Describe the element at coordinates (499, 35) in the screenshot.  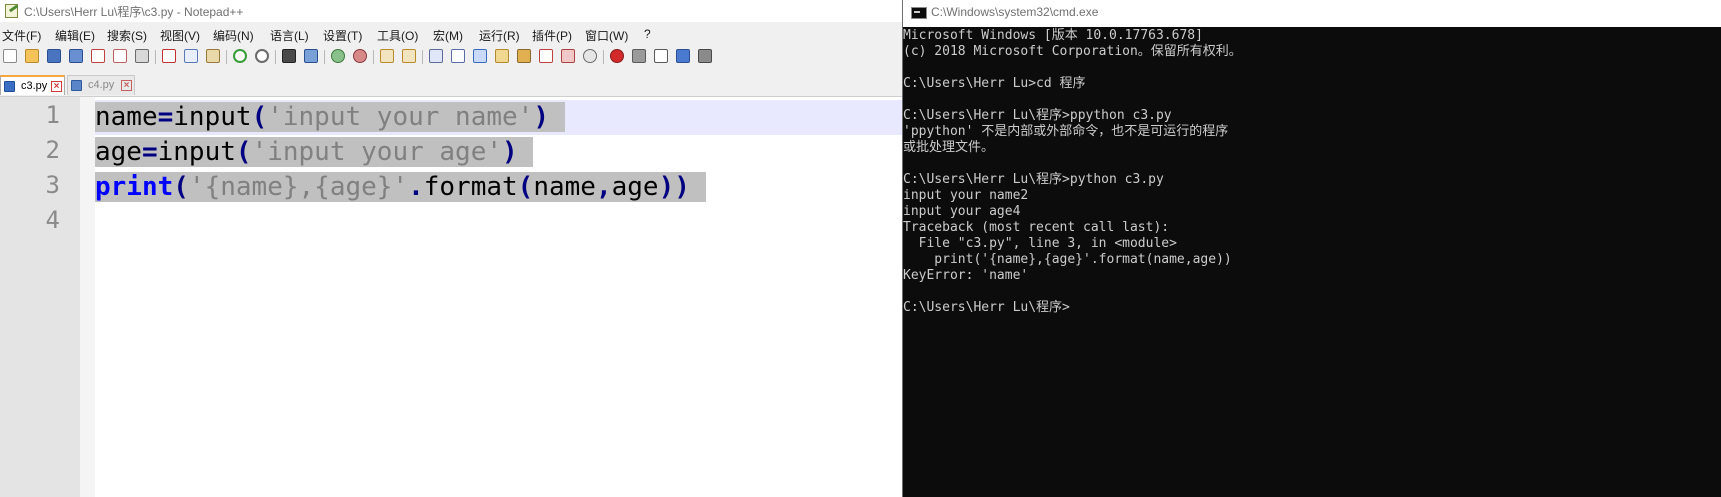
I see `menu-run: 运行(R)` at that location.